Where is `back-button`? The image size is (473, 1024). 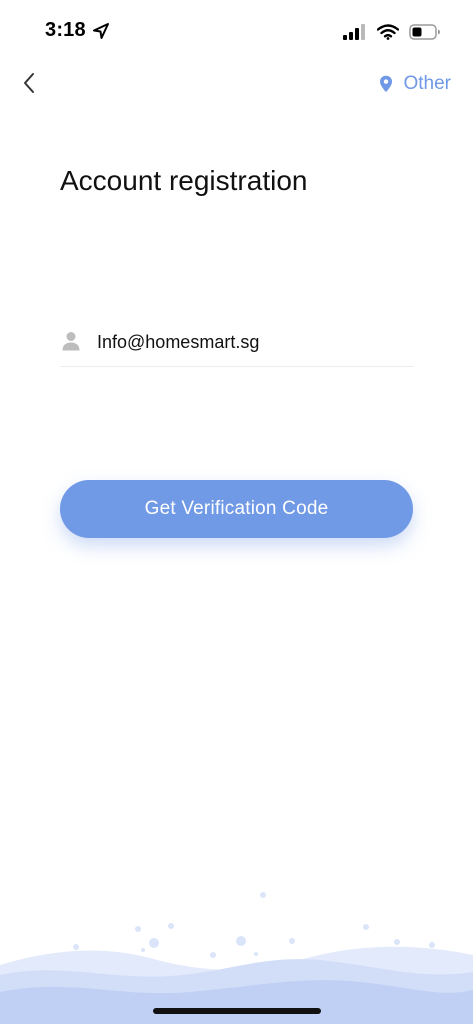 back-button is located at coordinates (29, 83).